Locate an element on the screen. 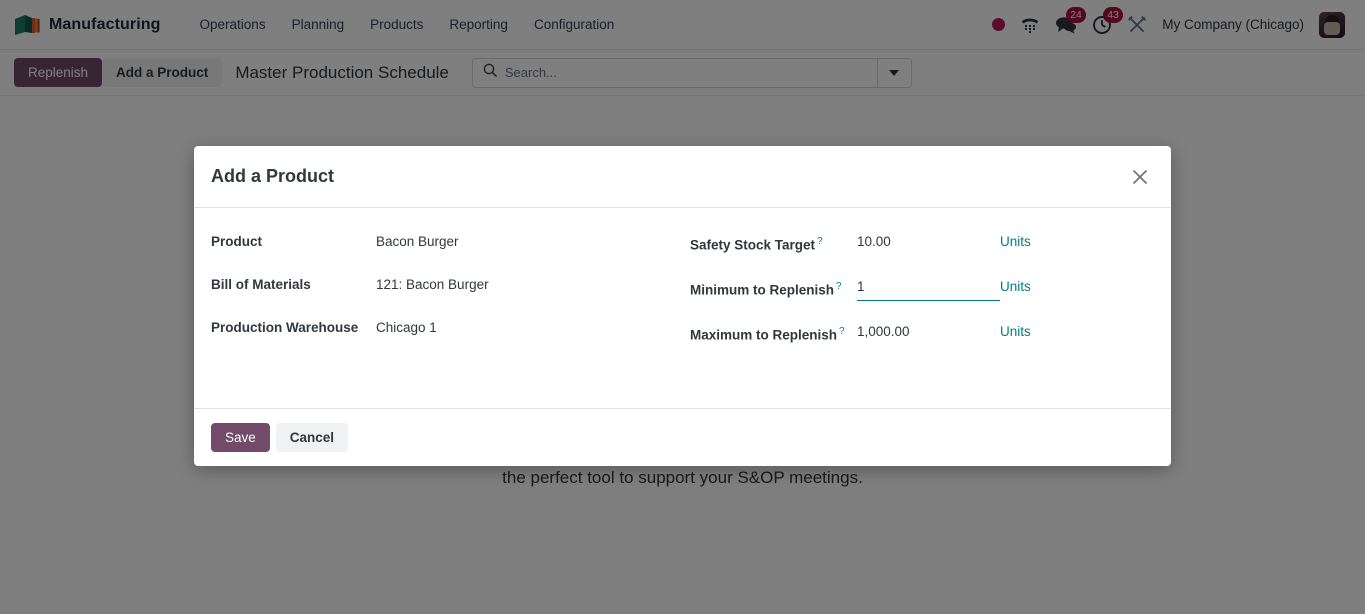 This screenshot has width=1365, height=614. field-label-production-warehouse: Production Warehouse is located at coordinates (285, 327).